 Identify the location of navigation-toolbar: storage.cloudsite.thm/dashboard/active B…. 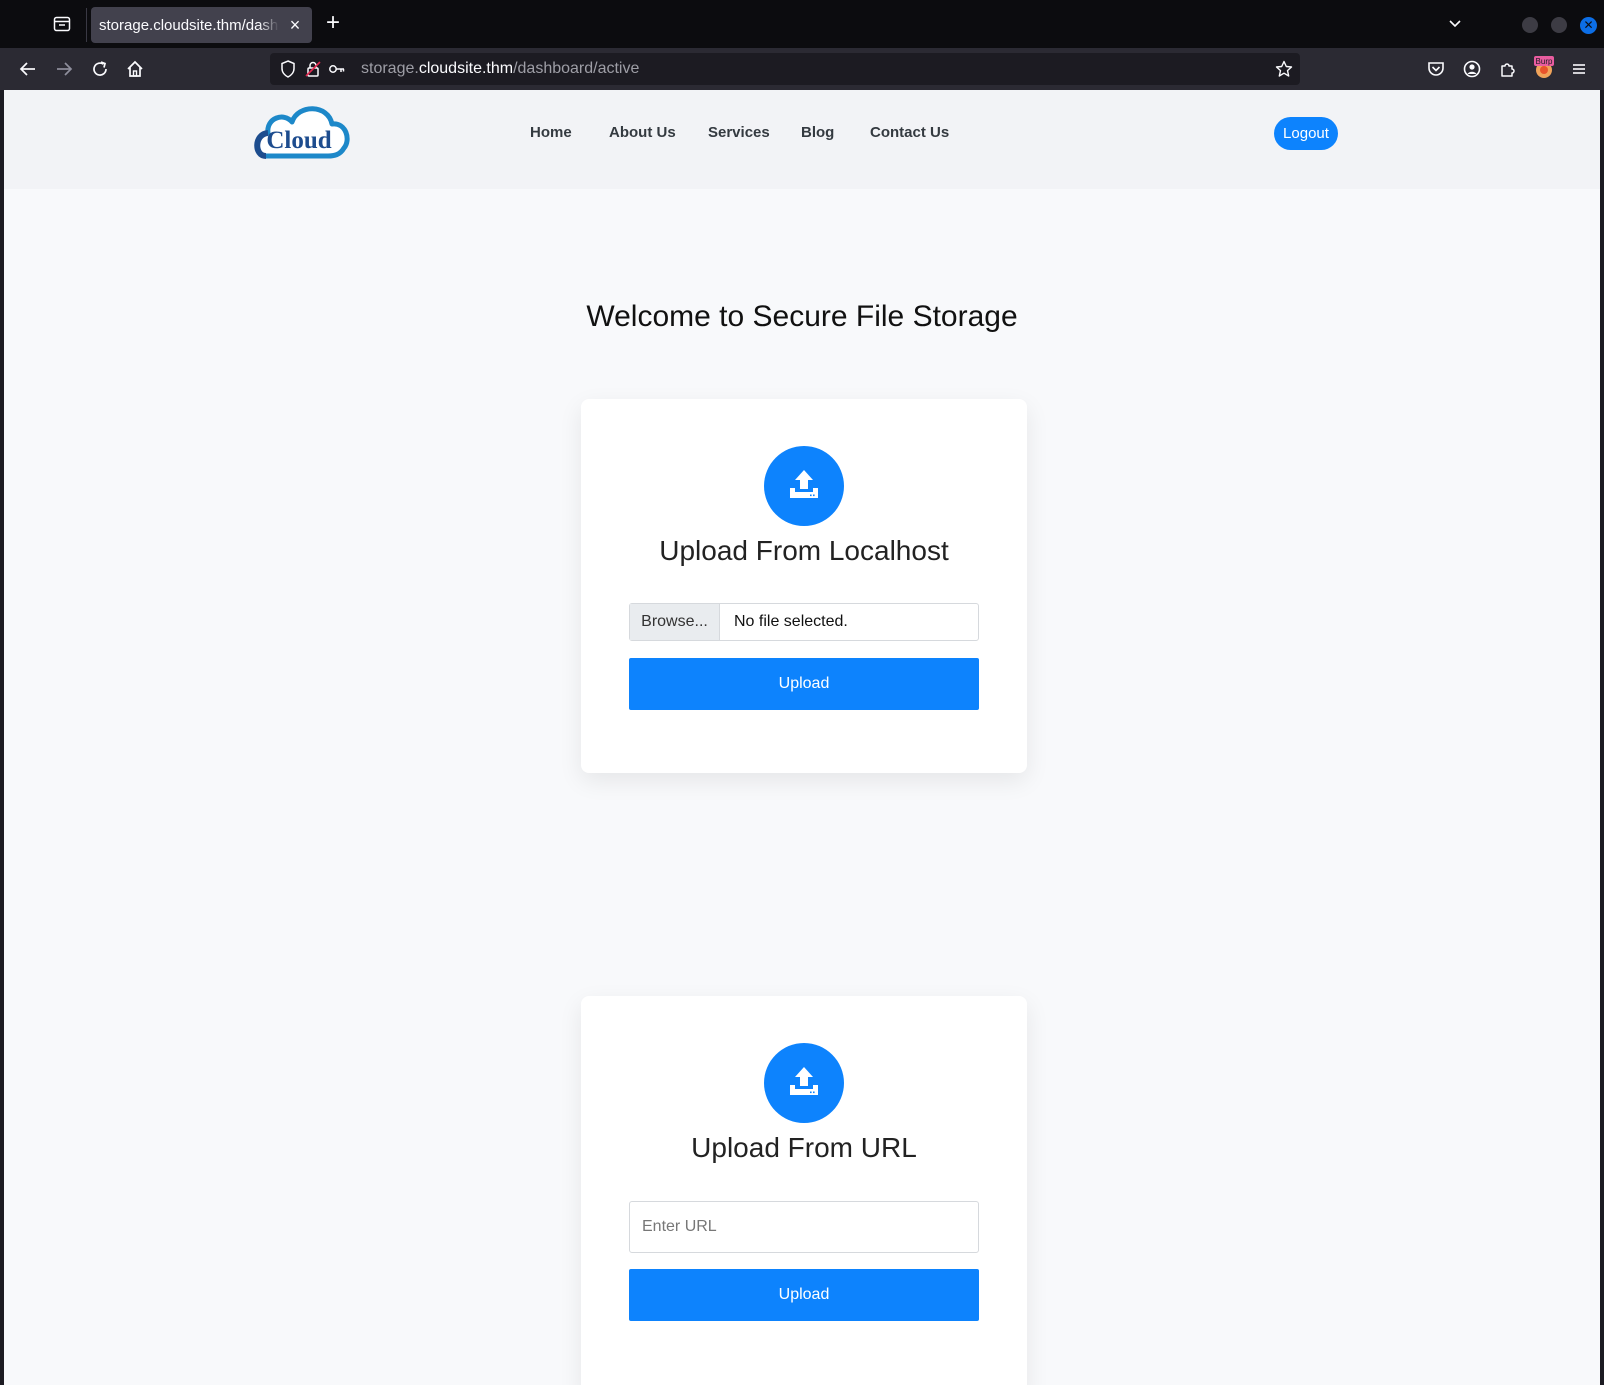
(802, 69).